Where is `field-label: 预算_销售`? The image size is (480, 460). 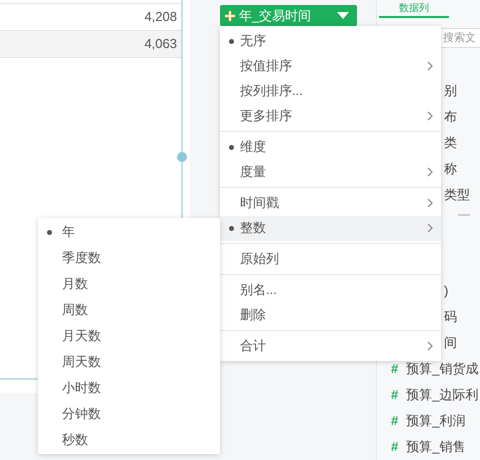 field-label: 预算_销售 is located at coordinates (436, 447).